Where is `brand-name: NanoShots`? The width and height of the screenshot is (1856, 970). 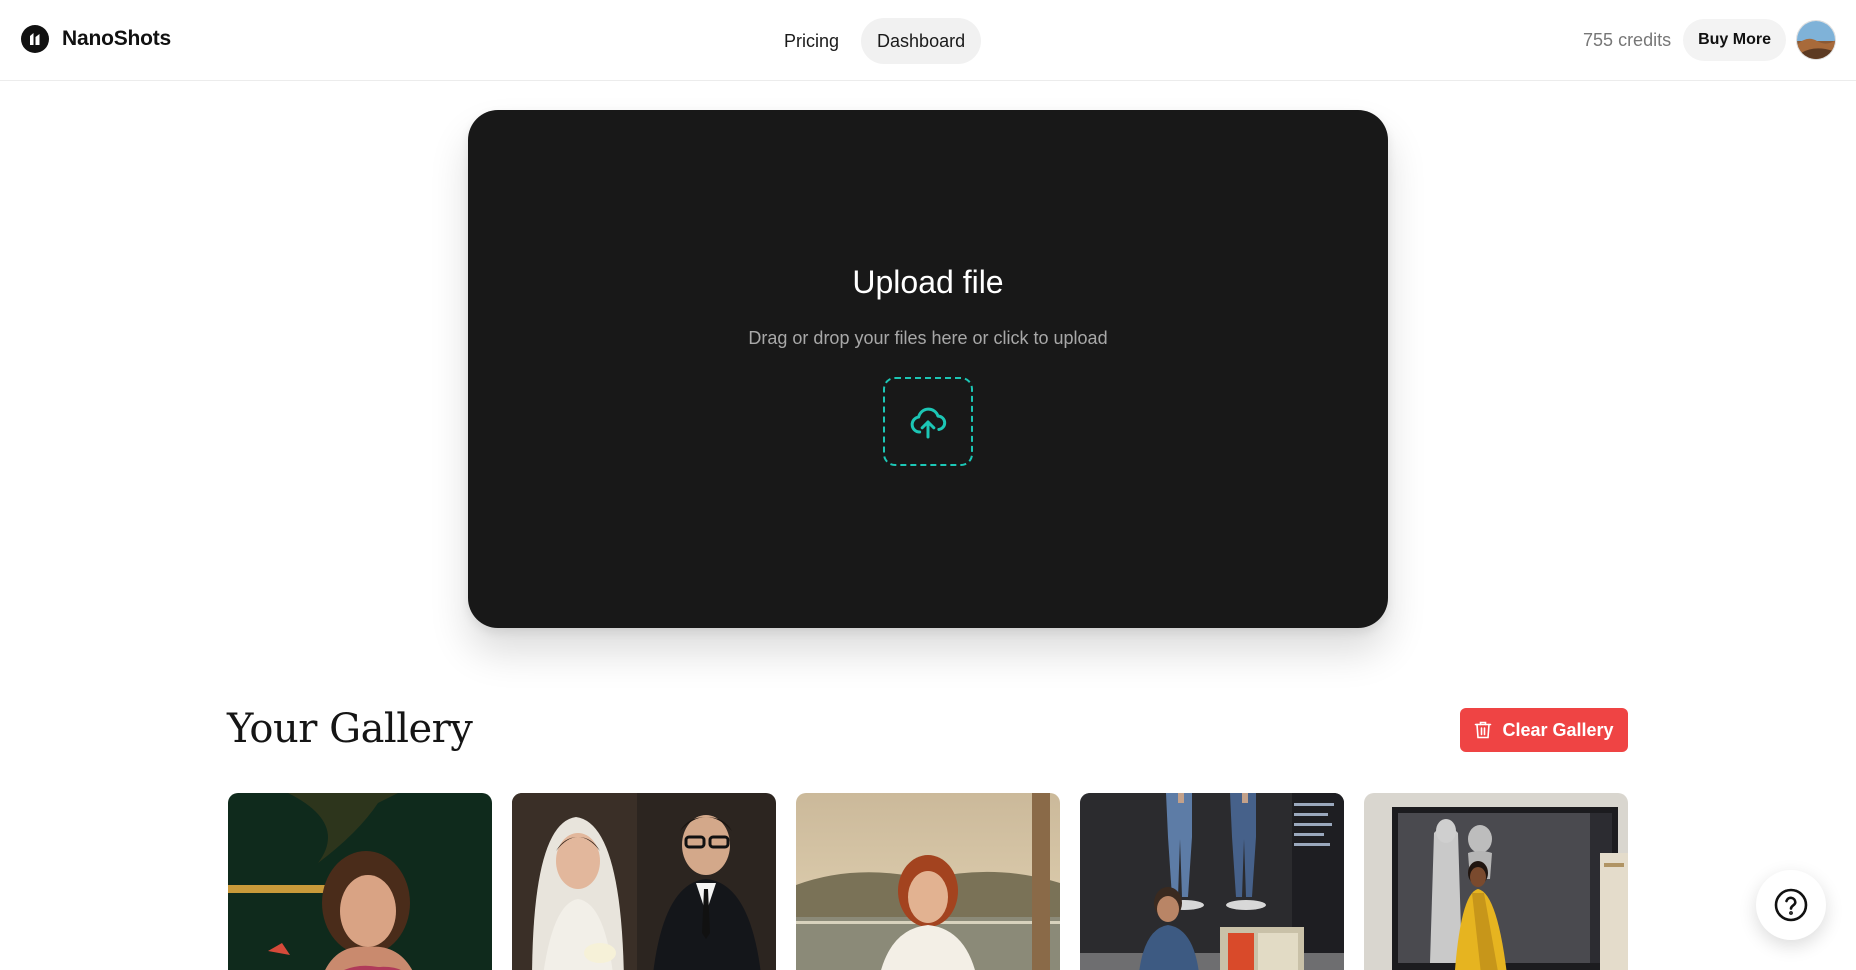 brand-name: NanoShots is located at coordinates (117, 38).